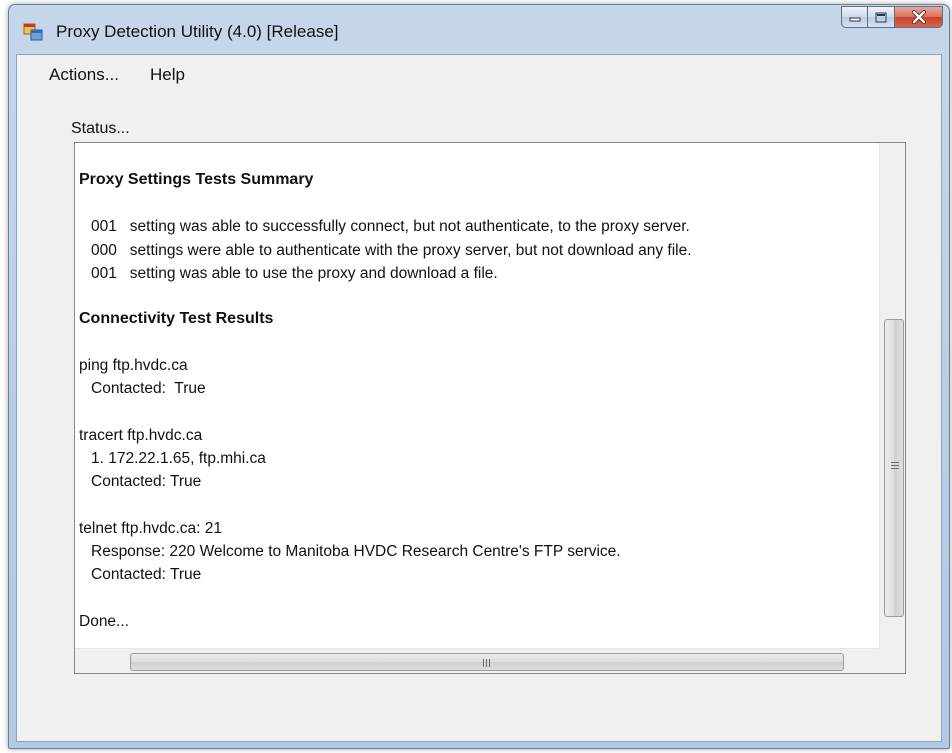  I want to click on vertical-scrollbar, so click(892, 395).